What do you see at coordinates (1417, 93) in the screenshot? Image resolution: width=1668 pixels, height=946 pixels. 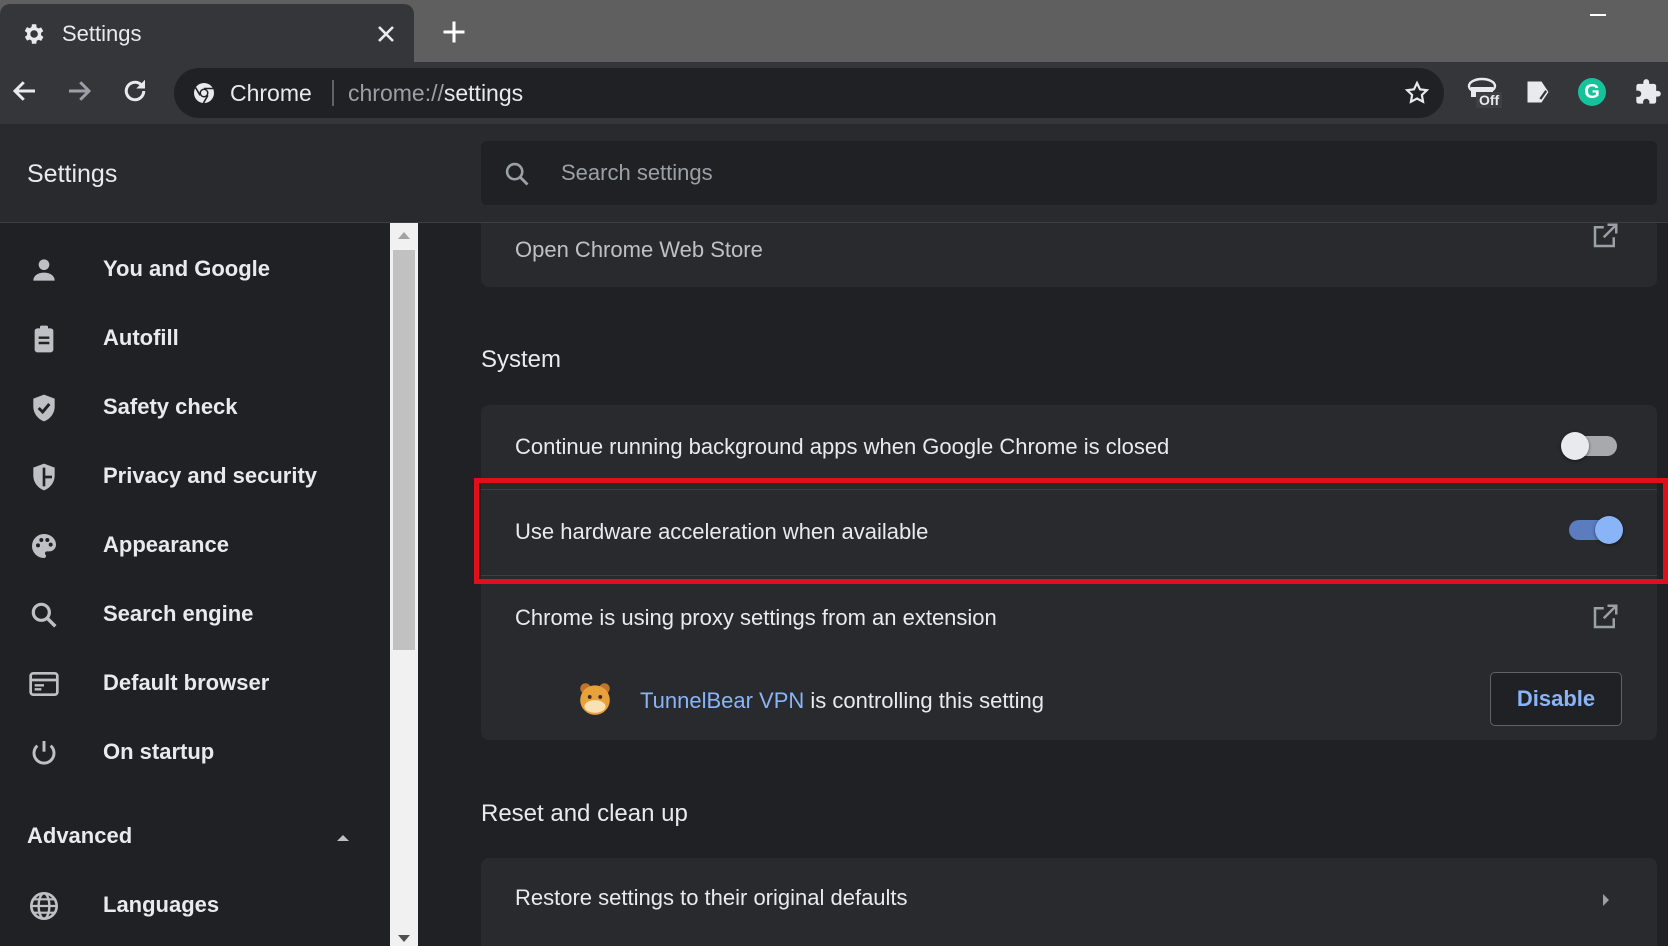 I see `bookmark-star-icon` at bounding box center [1417, 93].